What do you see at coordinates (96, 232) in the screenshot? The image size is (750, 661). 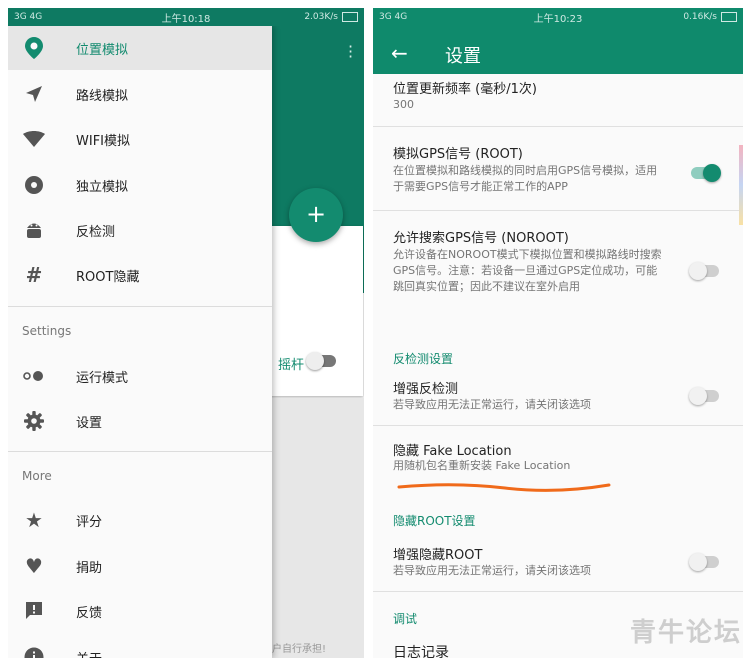 I see `drawer-item-label: 反检测` at bounding box center [96, 232].